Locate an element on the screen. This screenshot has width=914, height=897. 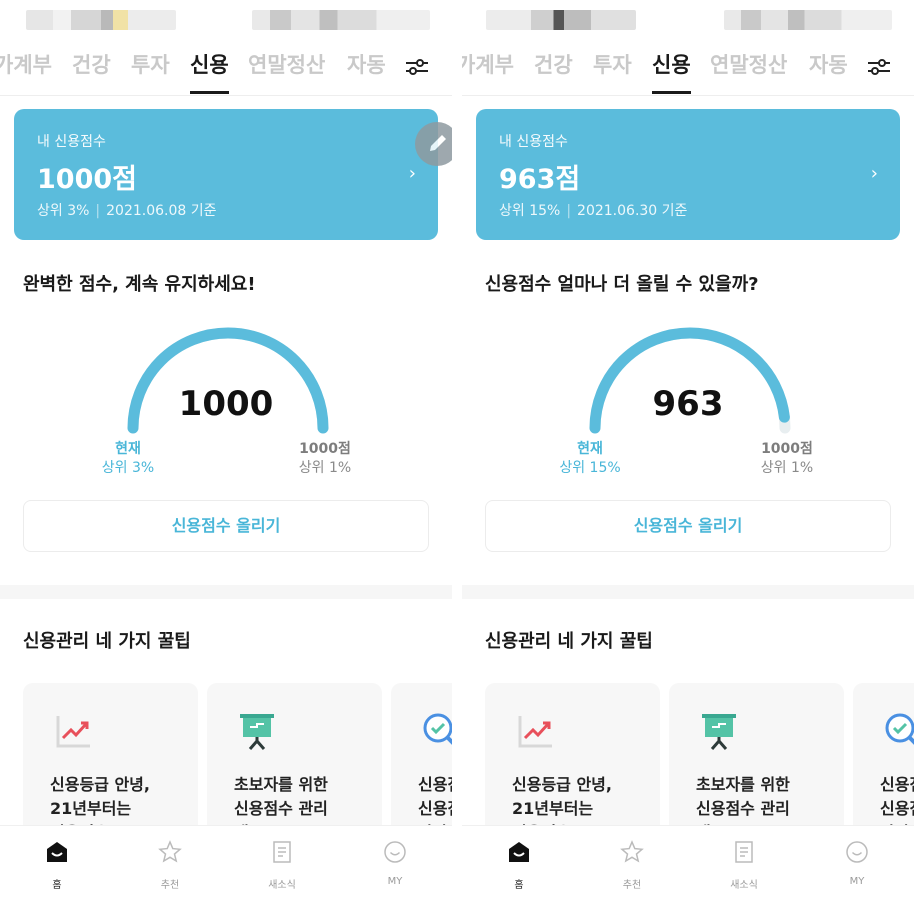
card-score: 963점 is located at coordinates (540, 179).